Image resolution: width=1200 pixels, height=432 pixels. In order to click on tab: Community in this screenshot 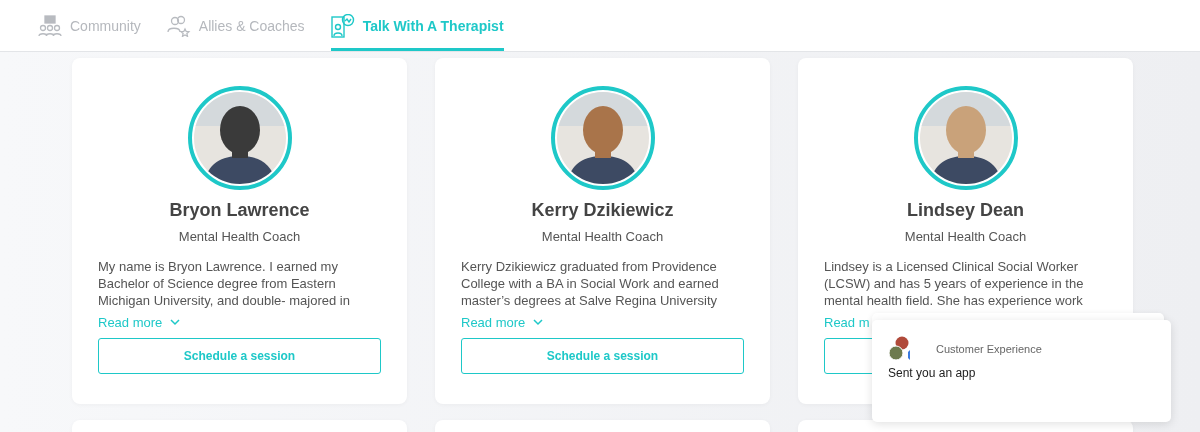, I will do `click(89, 25)`.